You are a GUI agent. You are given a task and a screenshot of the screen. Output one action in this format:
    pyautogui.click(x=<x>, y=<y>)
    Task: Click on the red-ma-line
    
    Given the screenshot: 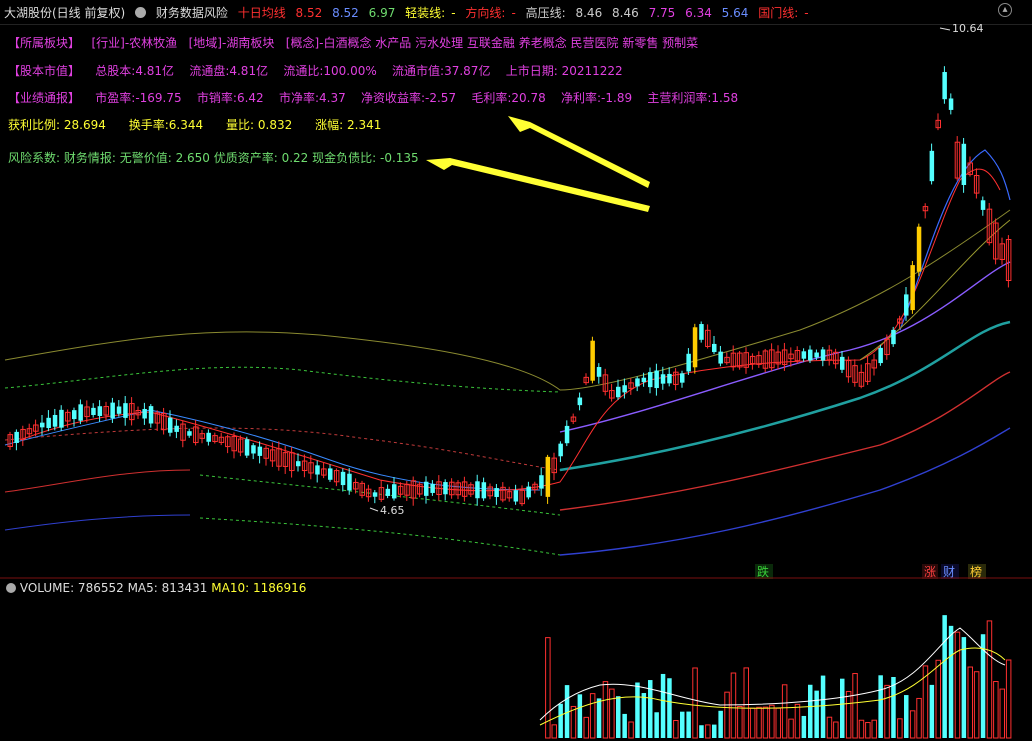 What is the action you would take?
    pyautogui.click(x=785, y=441)
    